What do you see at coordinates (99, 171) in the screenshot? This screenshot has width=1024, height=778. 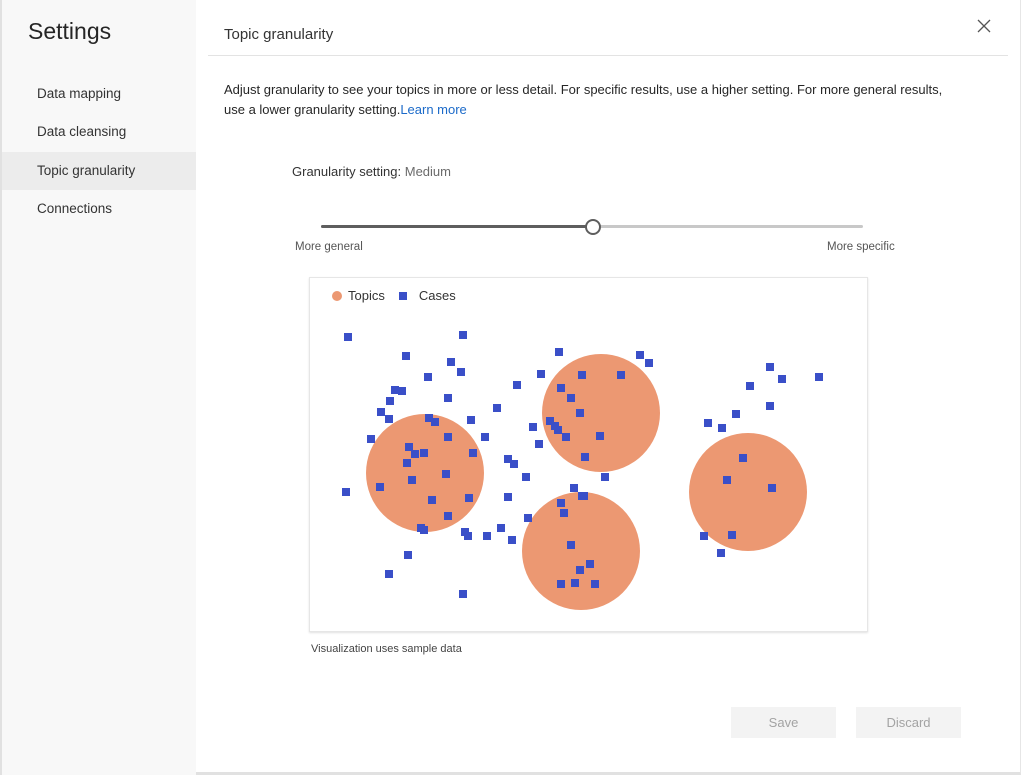 I see `sidebar-item-topic-granularity: Topic granularity` at bounding box center [99, 171].